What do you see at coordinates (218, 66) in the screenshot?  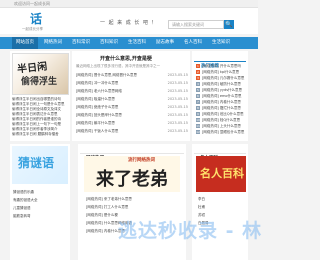 I see `sidebar-item: 1 [网络热词] 开什么意思吗` at bounding box center [218, 66].